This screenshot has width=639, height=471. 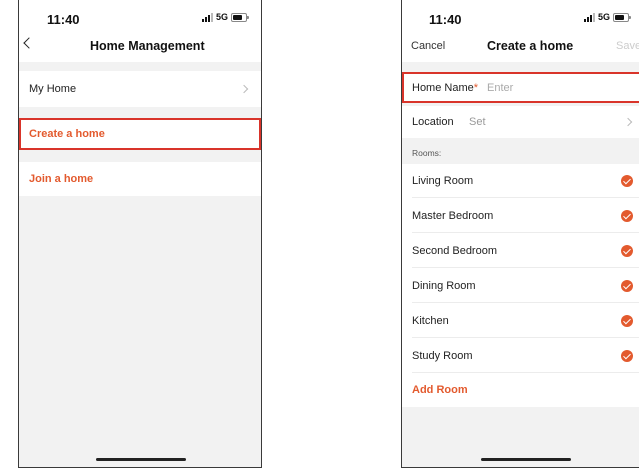 What do you see at coordinates (140, 89) in the screenshot?
I see `my-home-item: My Home` at bounding box center [140, 89].